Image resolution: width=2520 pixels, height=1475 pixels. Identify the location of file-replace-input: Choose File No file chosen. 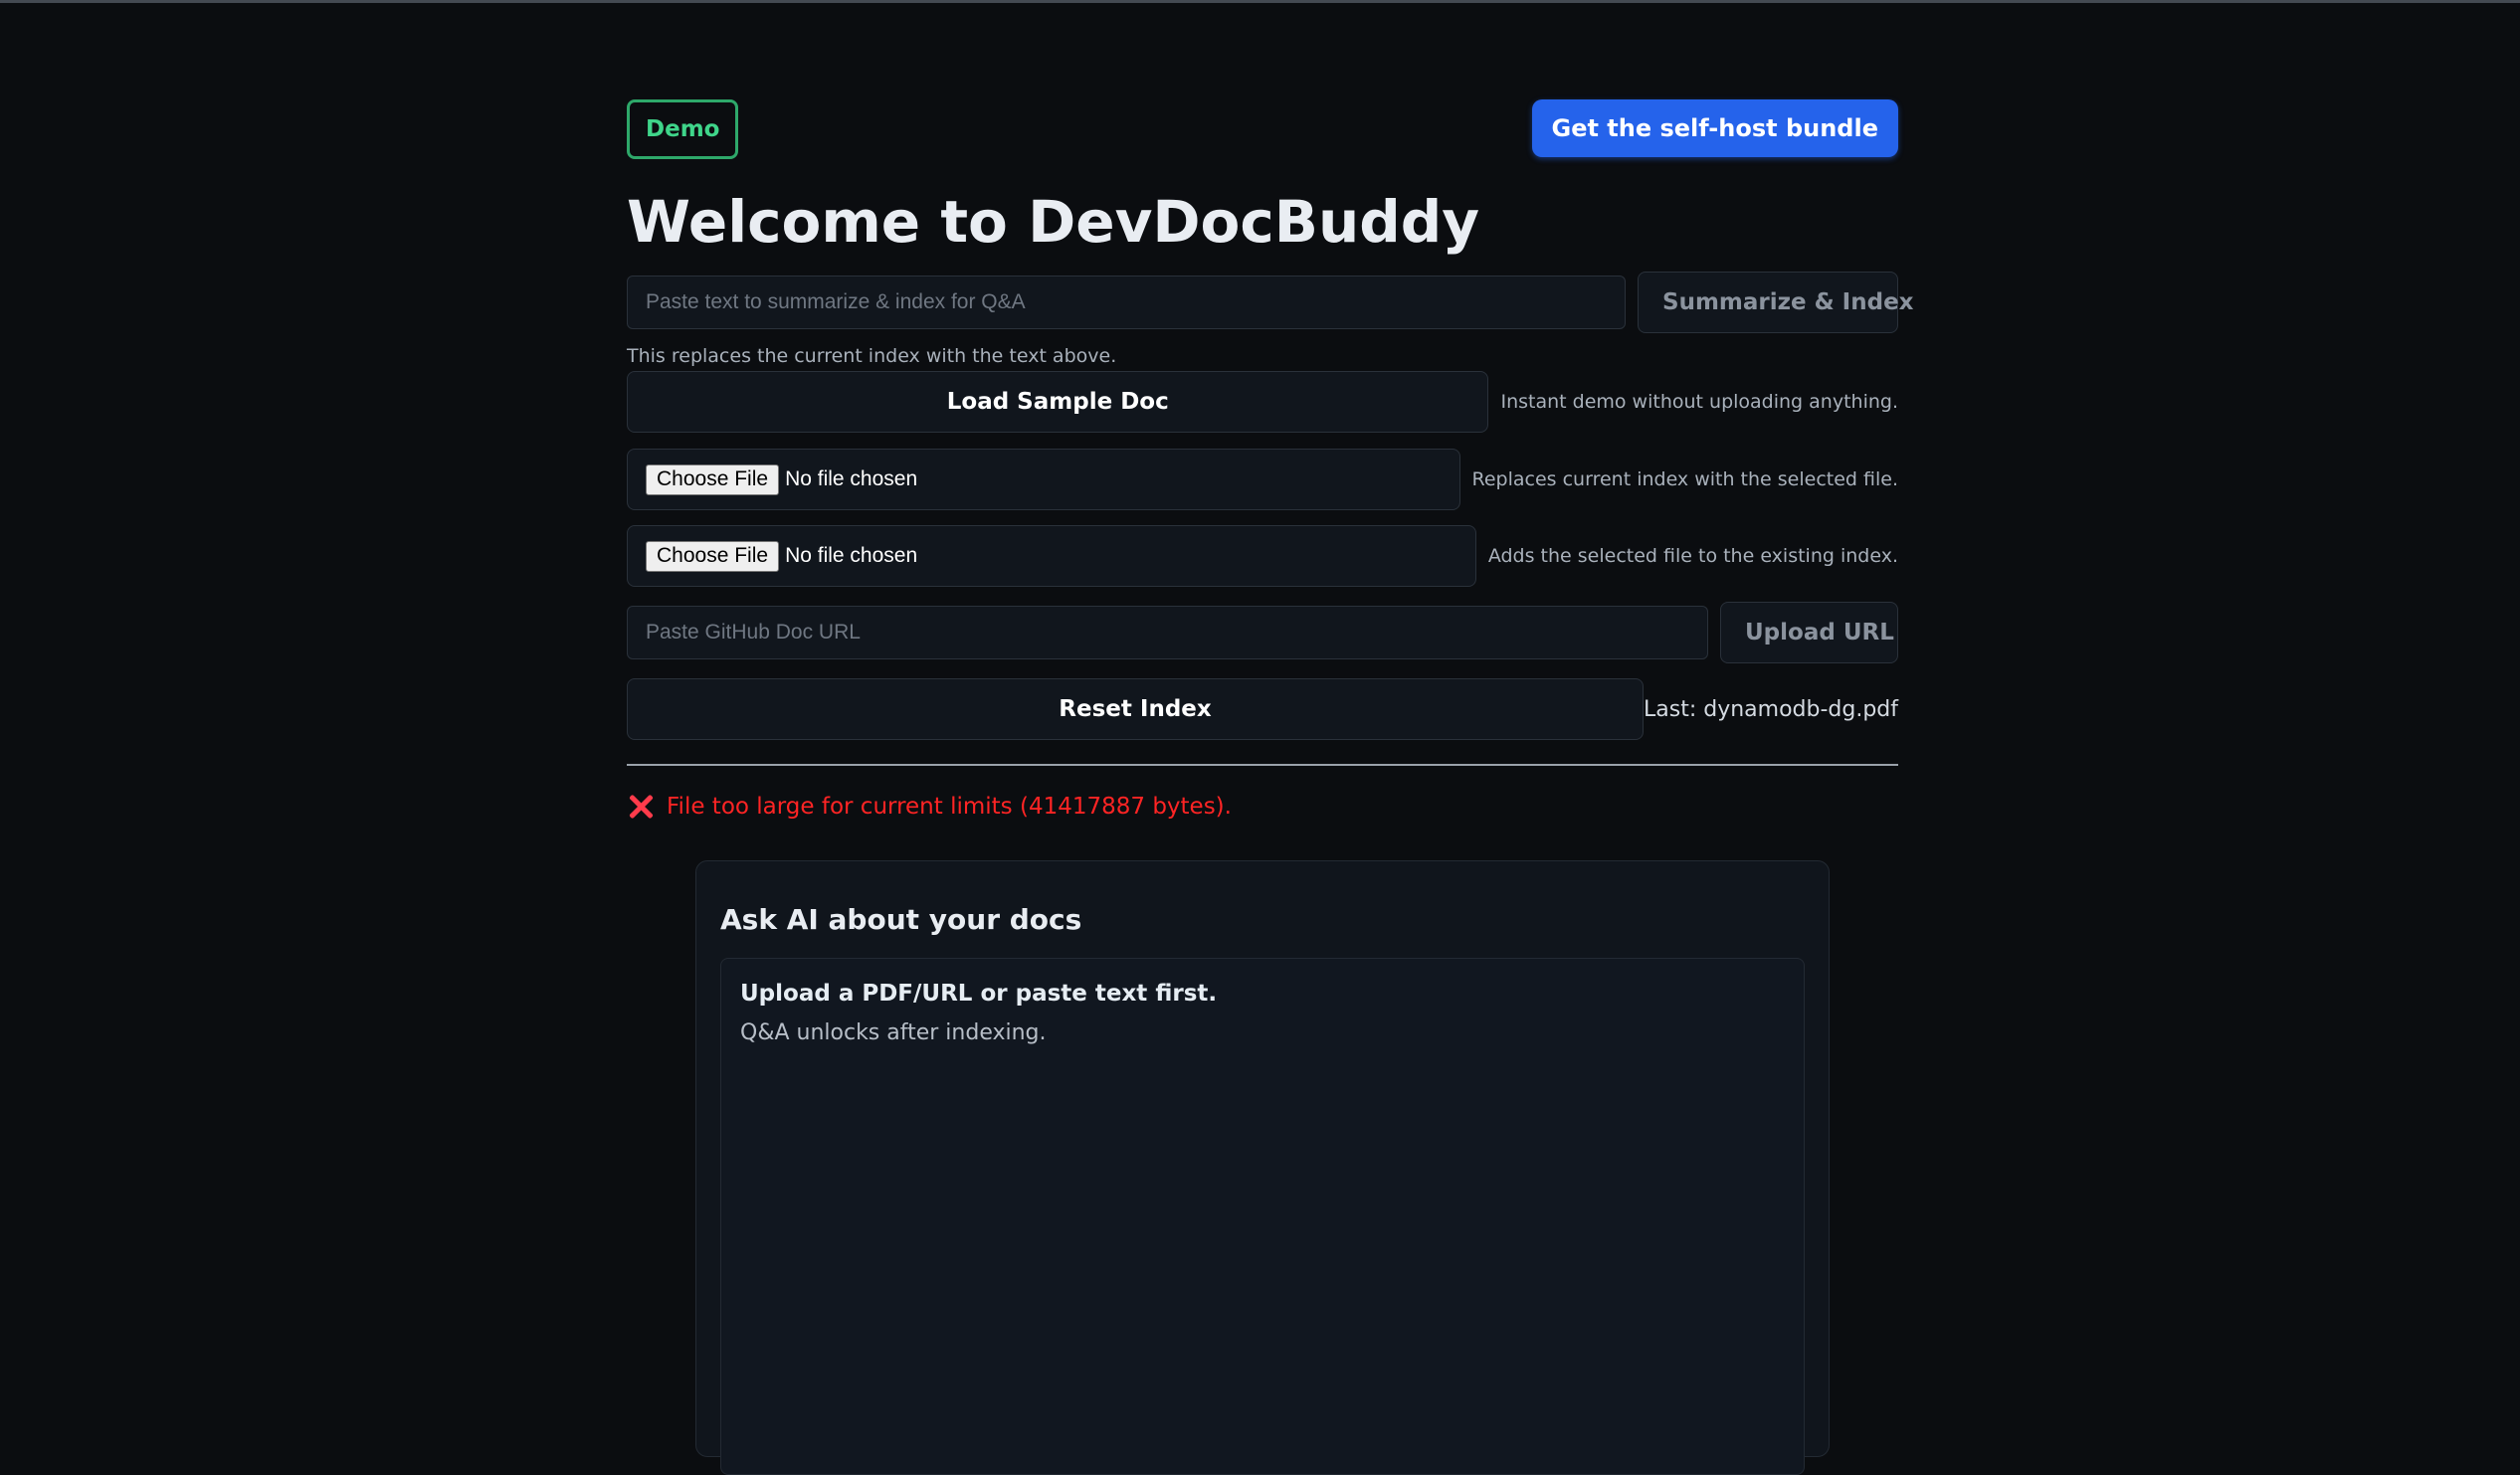
(1043, 479).